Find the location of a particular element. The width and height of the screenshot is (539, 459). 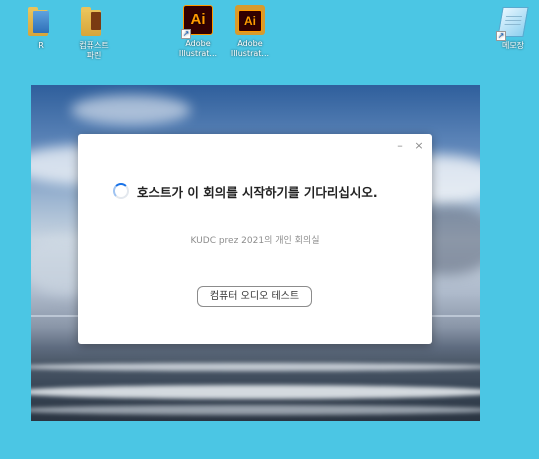

close-button: × is located at coordinates (419, 146).